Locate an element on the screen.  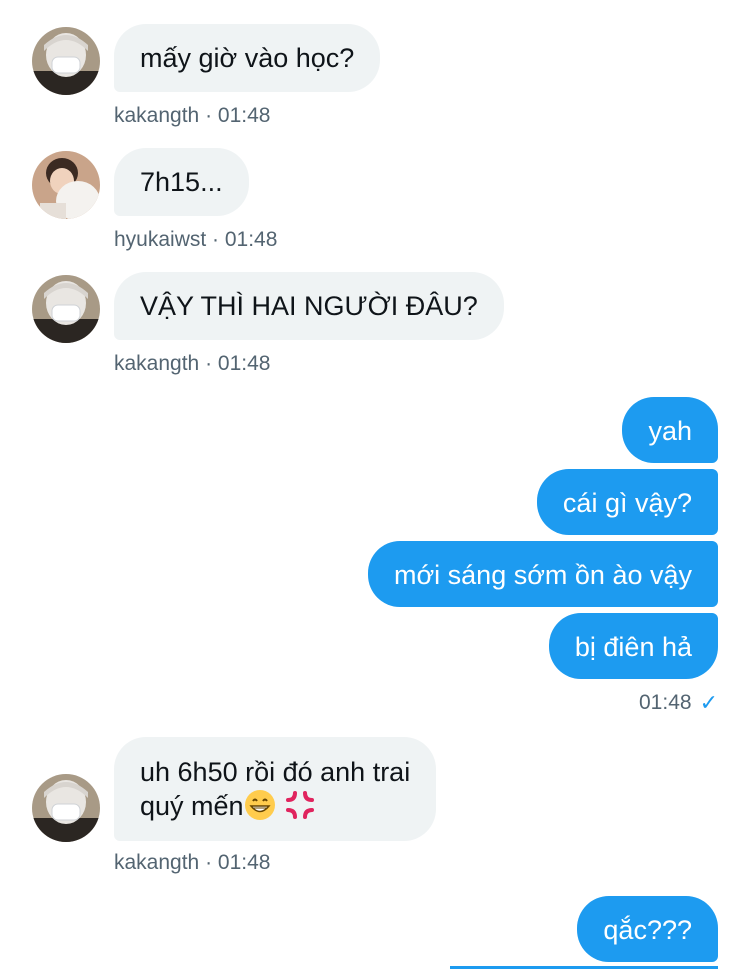
message-time: 01:48 is located at coordinates (665, 702).